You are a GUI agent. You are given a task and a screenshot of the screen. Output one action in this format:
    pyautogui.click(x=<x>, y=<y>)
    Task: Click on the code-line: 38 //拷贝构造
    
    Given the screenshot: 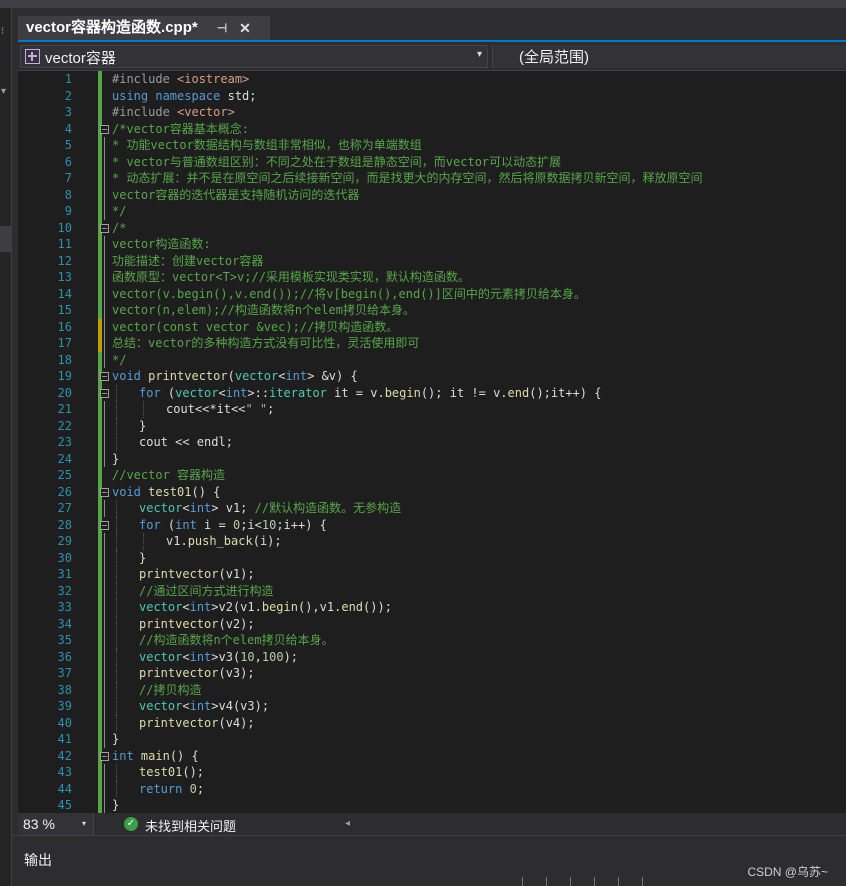 What is the action you would take?
    pyautogui.click(x=432, y=689)
    